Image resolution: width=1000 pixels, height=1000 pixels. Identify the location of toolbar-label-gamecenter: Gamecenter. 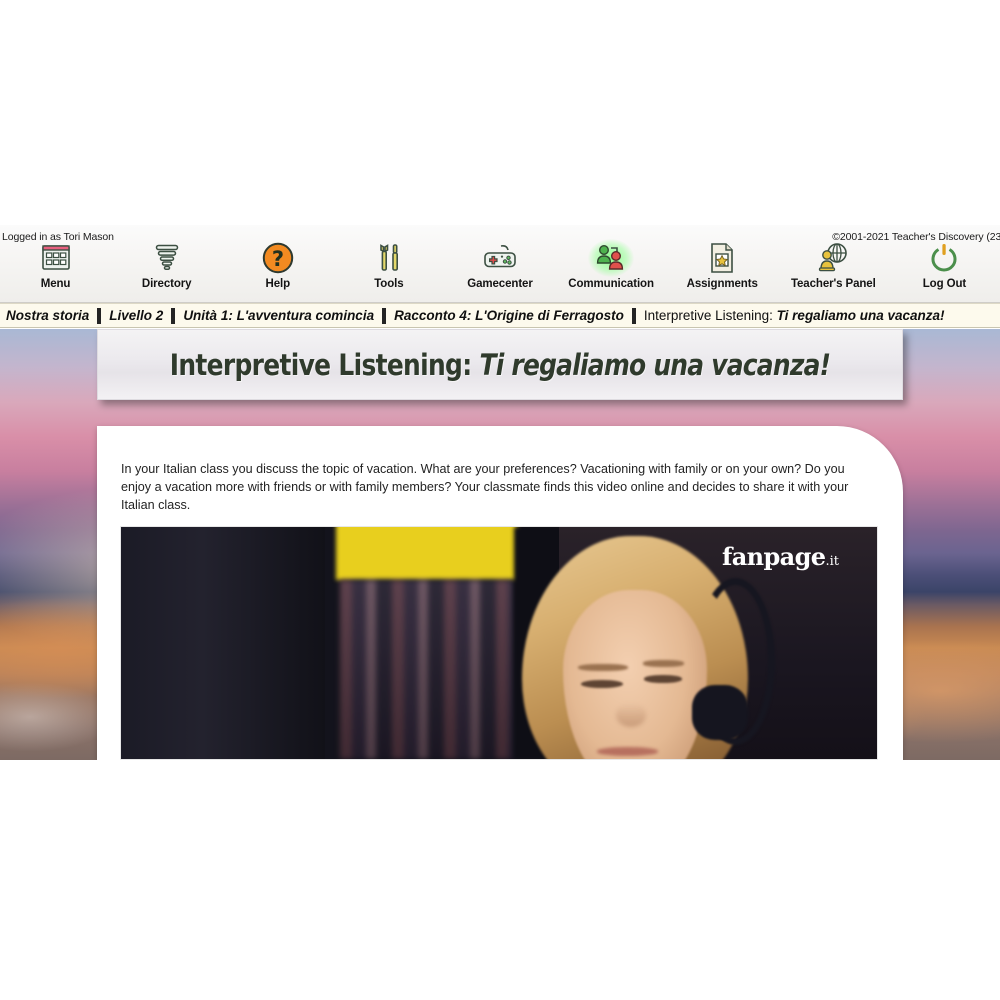
(500, 284).